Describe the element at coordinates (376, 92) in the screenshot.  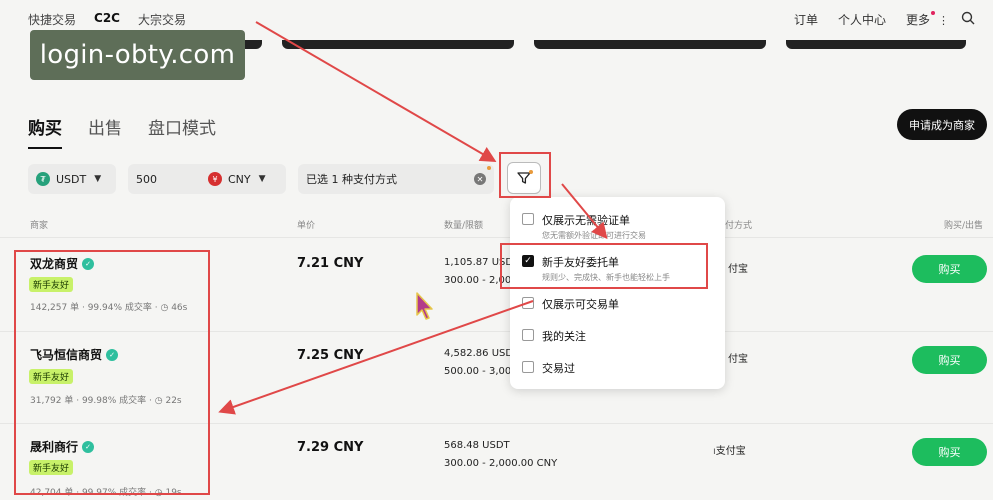
I see `arrow-to-filter` at that location.